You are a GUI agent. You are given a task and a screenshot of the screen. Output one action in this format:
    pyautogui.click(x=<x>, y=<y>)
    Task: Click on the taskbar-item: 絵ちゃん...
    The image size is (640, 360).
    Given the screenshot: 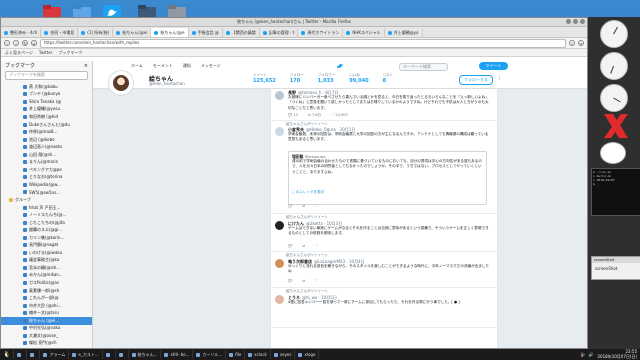 What is the action you would take?
    pyautogui.click(x=145, y=354)
    